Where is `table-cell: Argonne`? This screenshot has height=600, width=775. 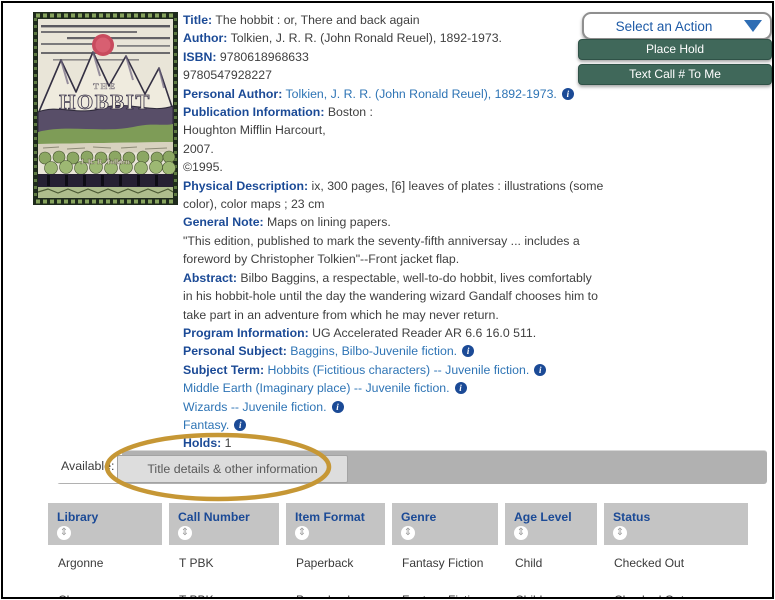
table-cell: Argonne is located at coordinates (81, 563).